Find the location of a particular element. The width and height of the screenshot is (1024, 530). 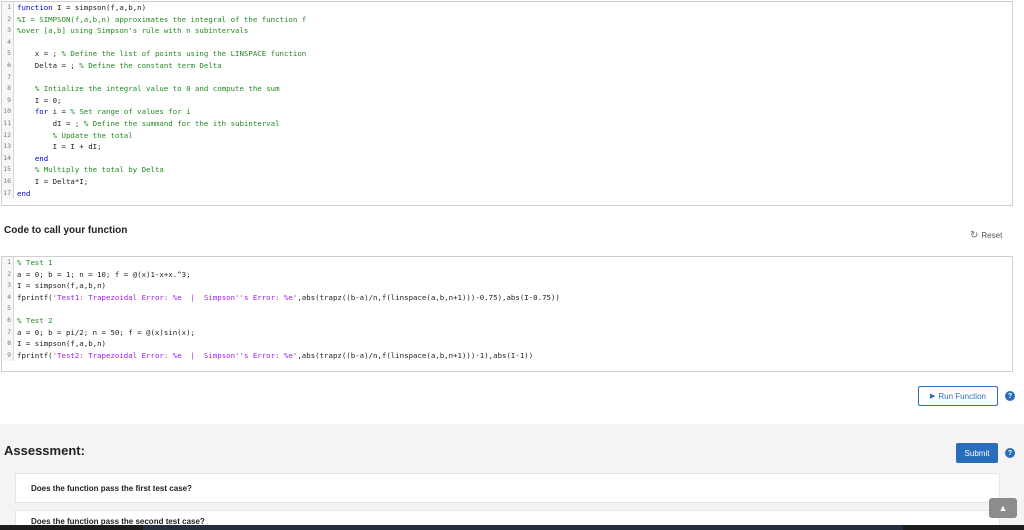

code-text: I = I + dI; is located at coordinates (58, 147).